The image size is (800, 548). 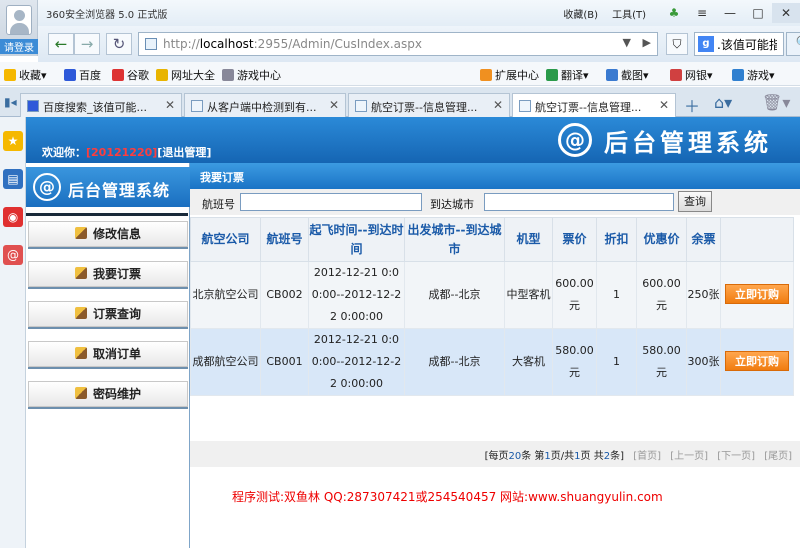 I want to click on mail-icon: @, so click(x=13, y=255).